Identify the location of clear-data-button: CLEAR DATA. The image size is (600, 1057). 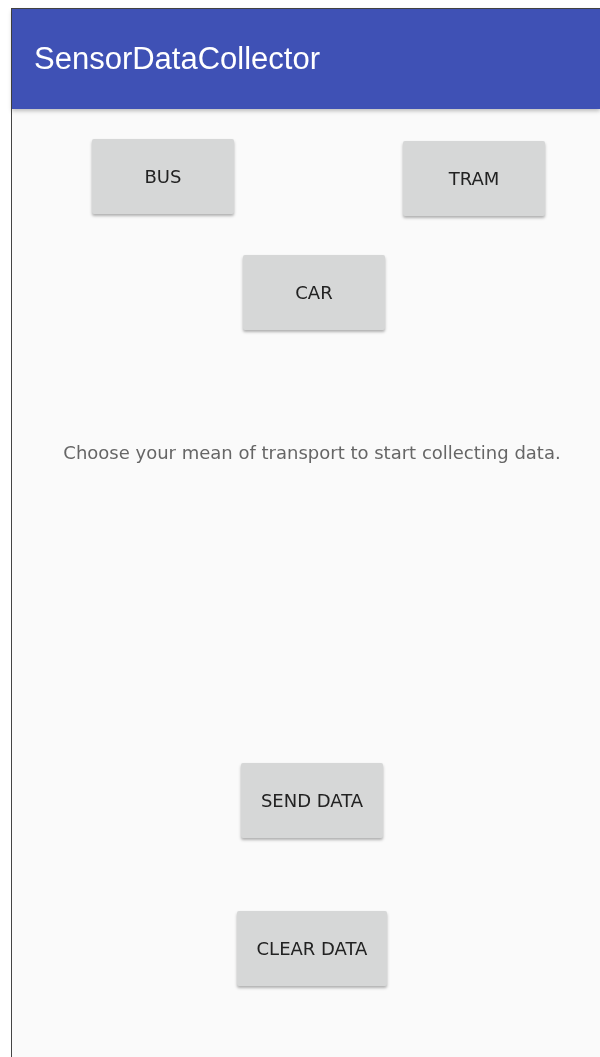
(312, 948).